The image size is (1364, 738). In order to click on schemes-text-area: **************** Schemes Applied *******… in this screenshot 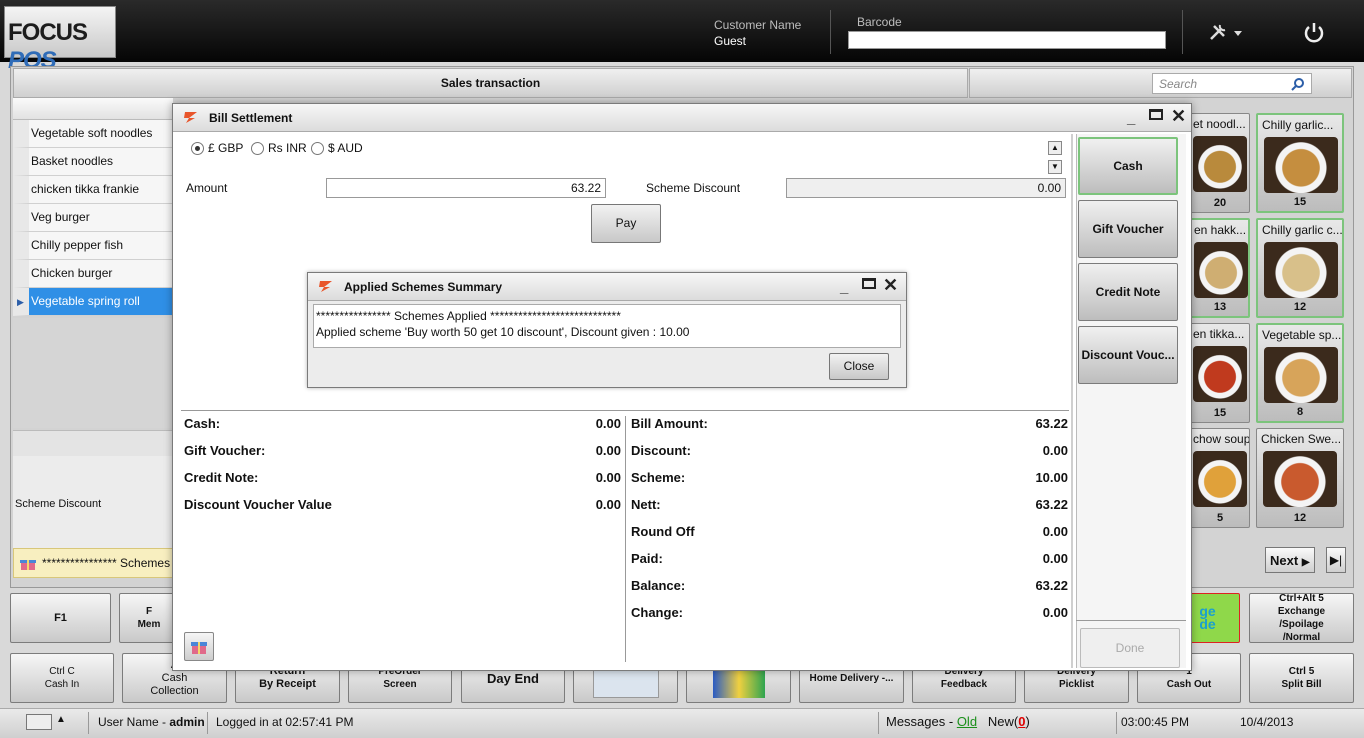, I will do `click(607, 326)`.